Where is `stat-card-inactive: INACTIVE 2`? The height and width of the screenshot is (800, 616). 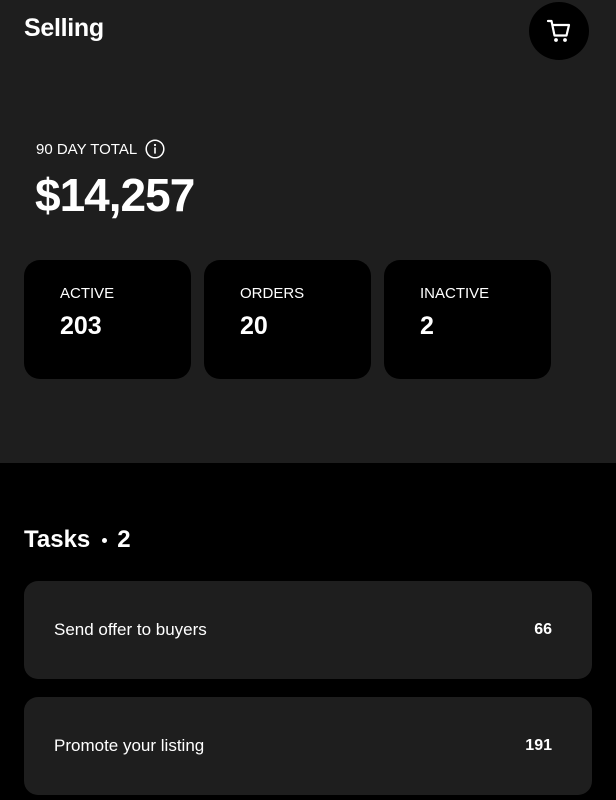
stat-card-inactive: INACTIVE 2 is located at coordinates (467, 319).